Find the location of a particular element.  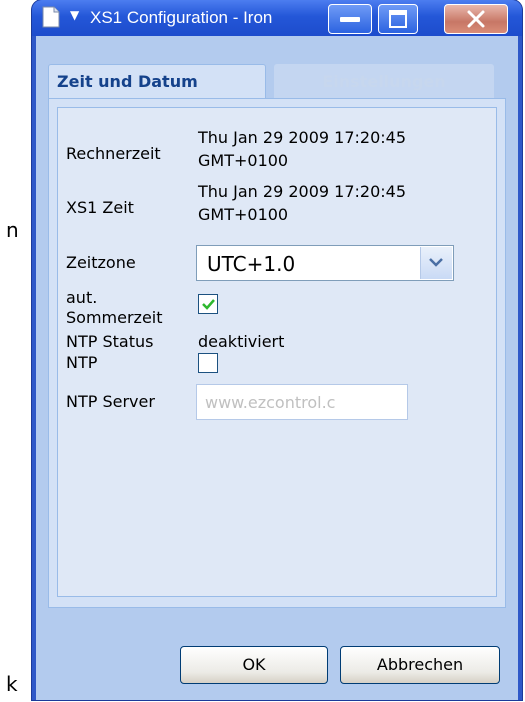

ntp-status-value: deaktiviert is located at coordinates (241, 341).